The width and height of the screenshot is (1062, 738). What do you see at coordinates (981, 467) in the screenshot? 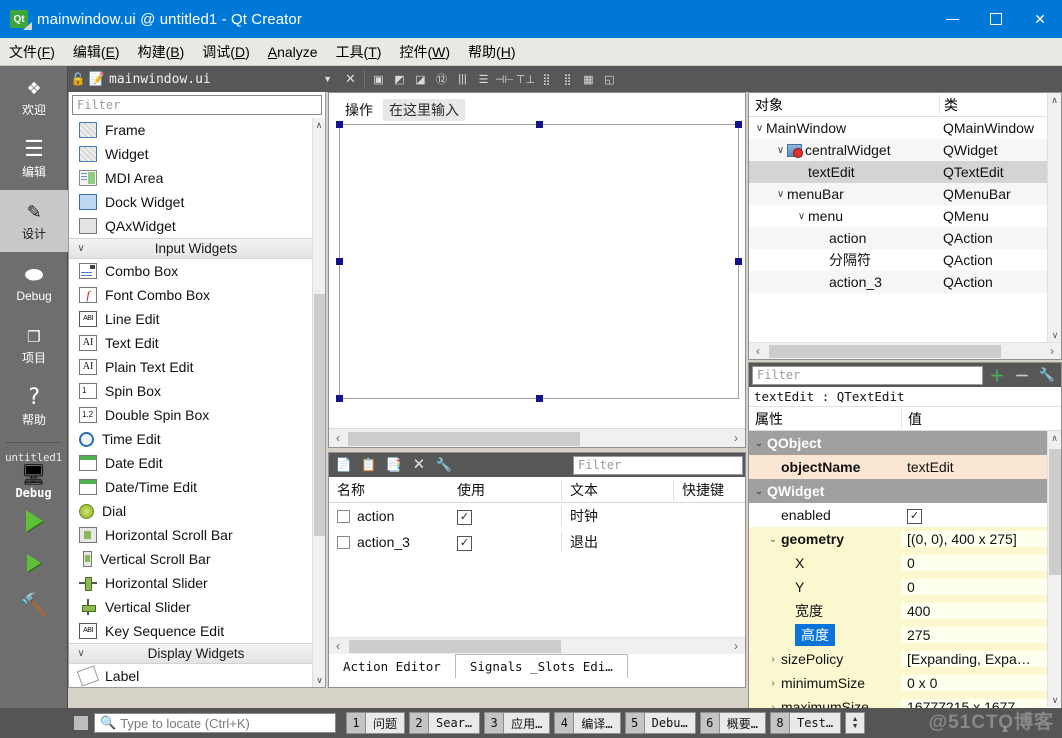
I see `property-value: textEdit` at bounding box center [981, 467].